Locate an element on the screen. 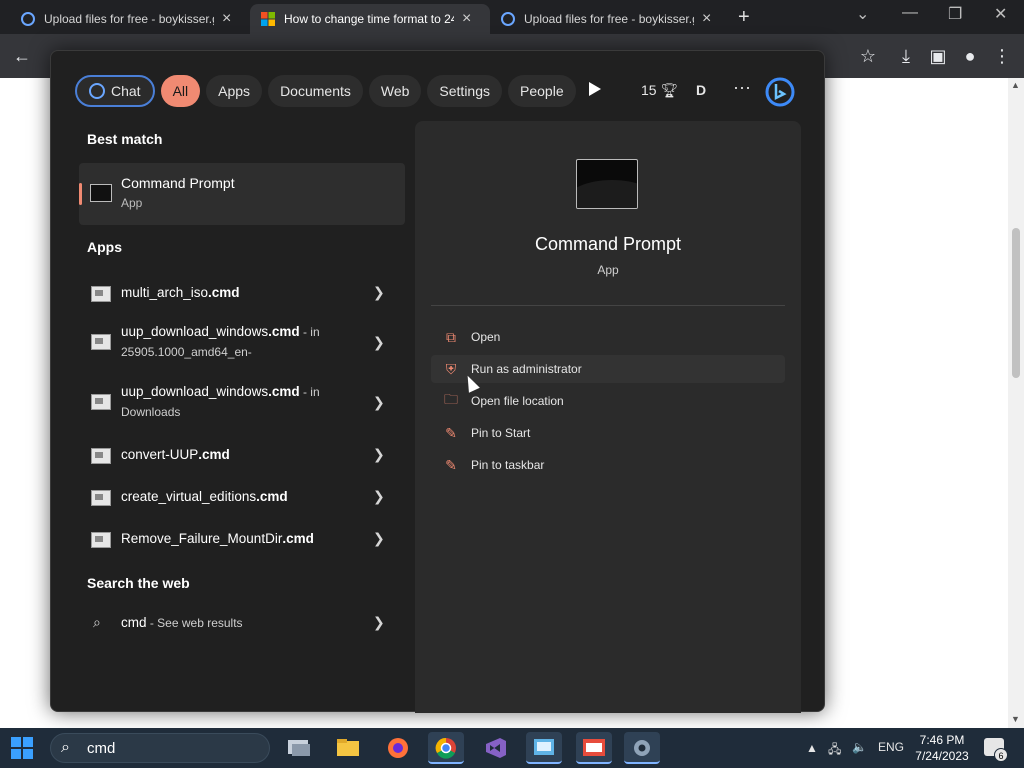 This screenshot has width=1024, height=768. best-match-name: Command Prompt is located at coordinates (178, 183).